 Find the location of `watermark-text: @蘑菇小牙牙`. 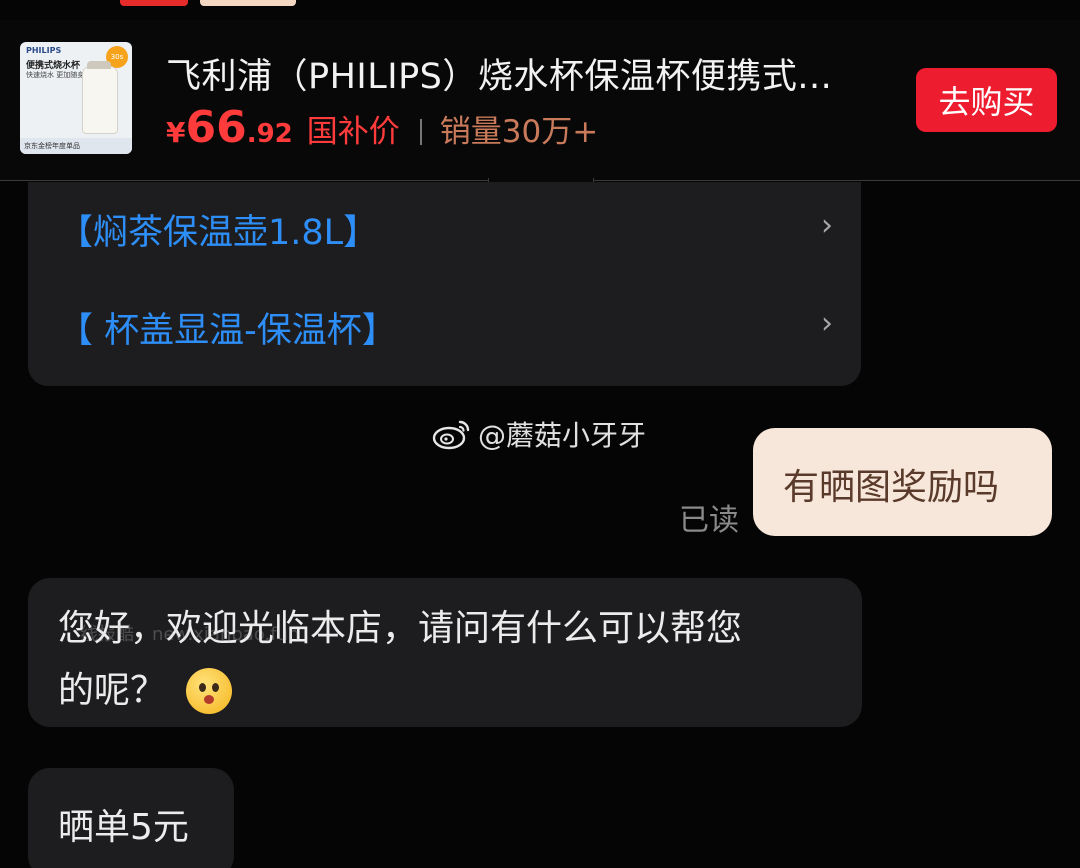

watermark-text: @蘑菇小牙牙 is located at coordinates (562, 435).